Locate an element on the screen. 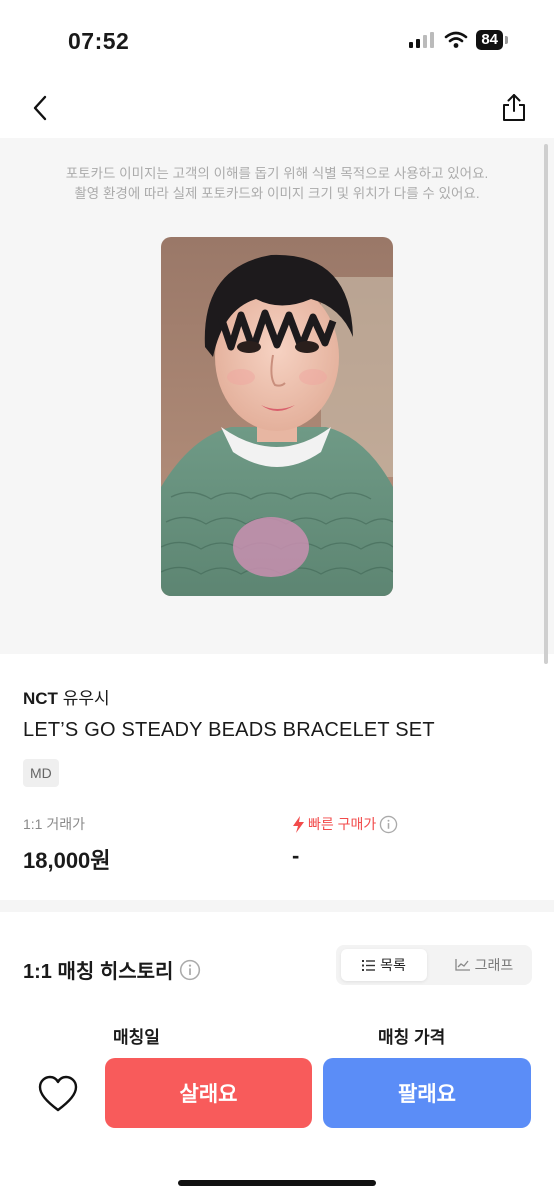 The image size is (554, 1200). fast-price-label: 빠른 구매가 is located at coordinates (342, 824).